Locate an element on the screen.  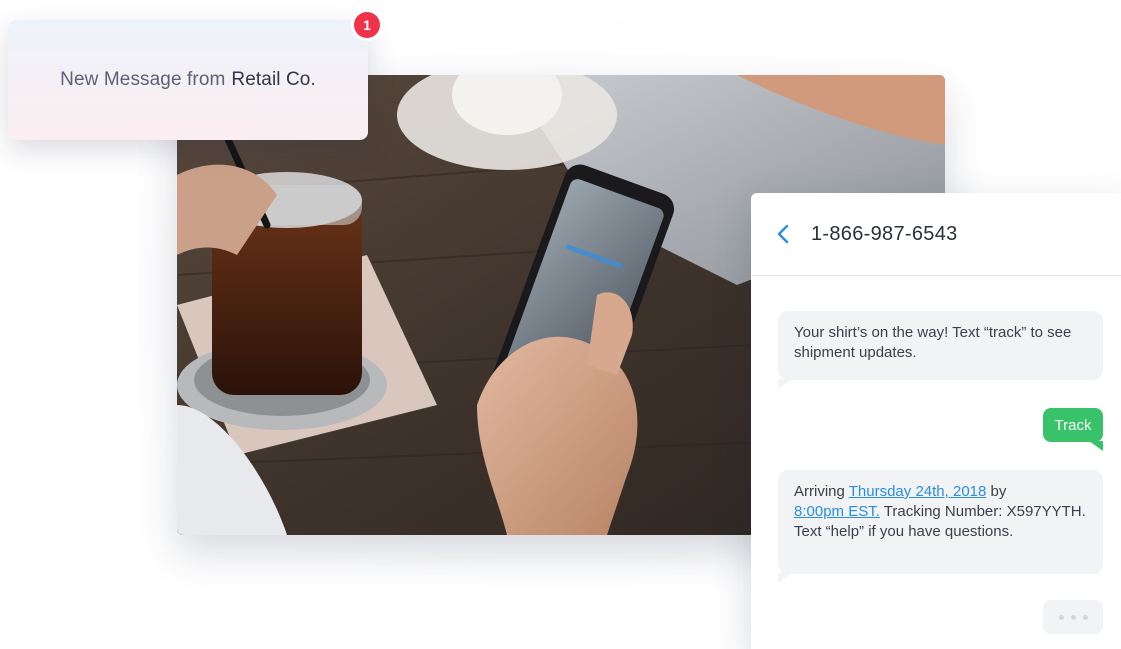
chevron-left-icon is located at coordinates (785, 234).